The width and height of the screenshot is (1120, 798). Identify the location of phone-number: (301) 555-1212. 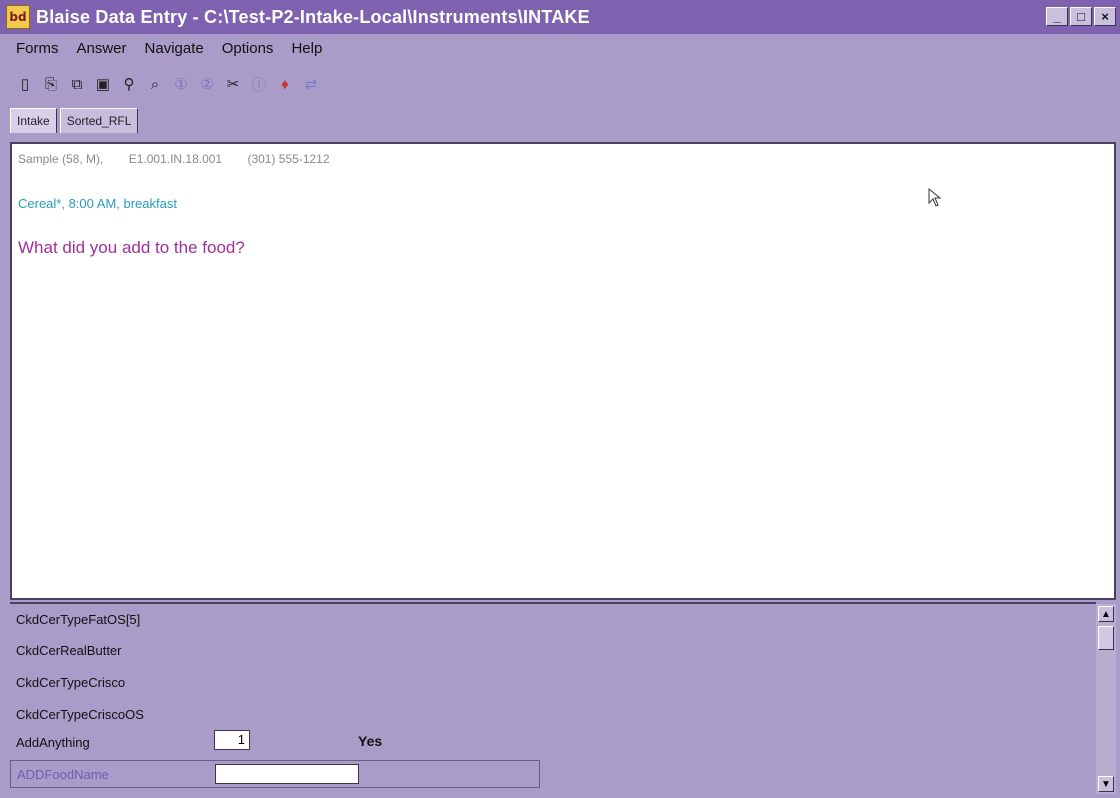
(288, 159).